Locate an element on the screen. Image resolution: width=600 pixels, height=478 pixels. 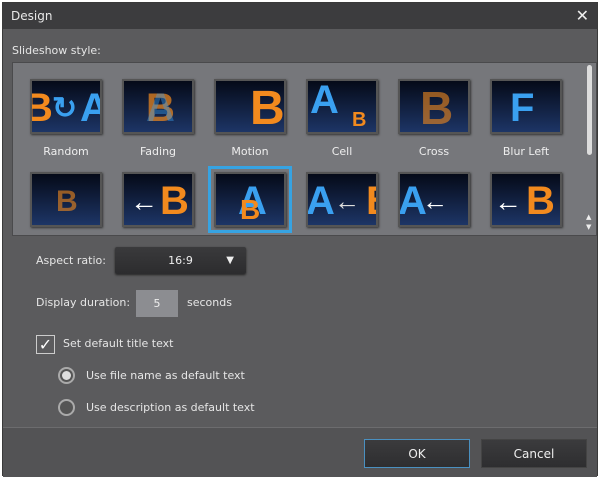
style-thumb-10: A←B is located at coordinates (342, 199).